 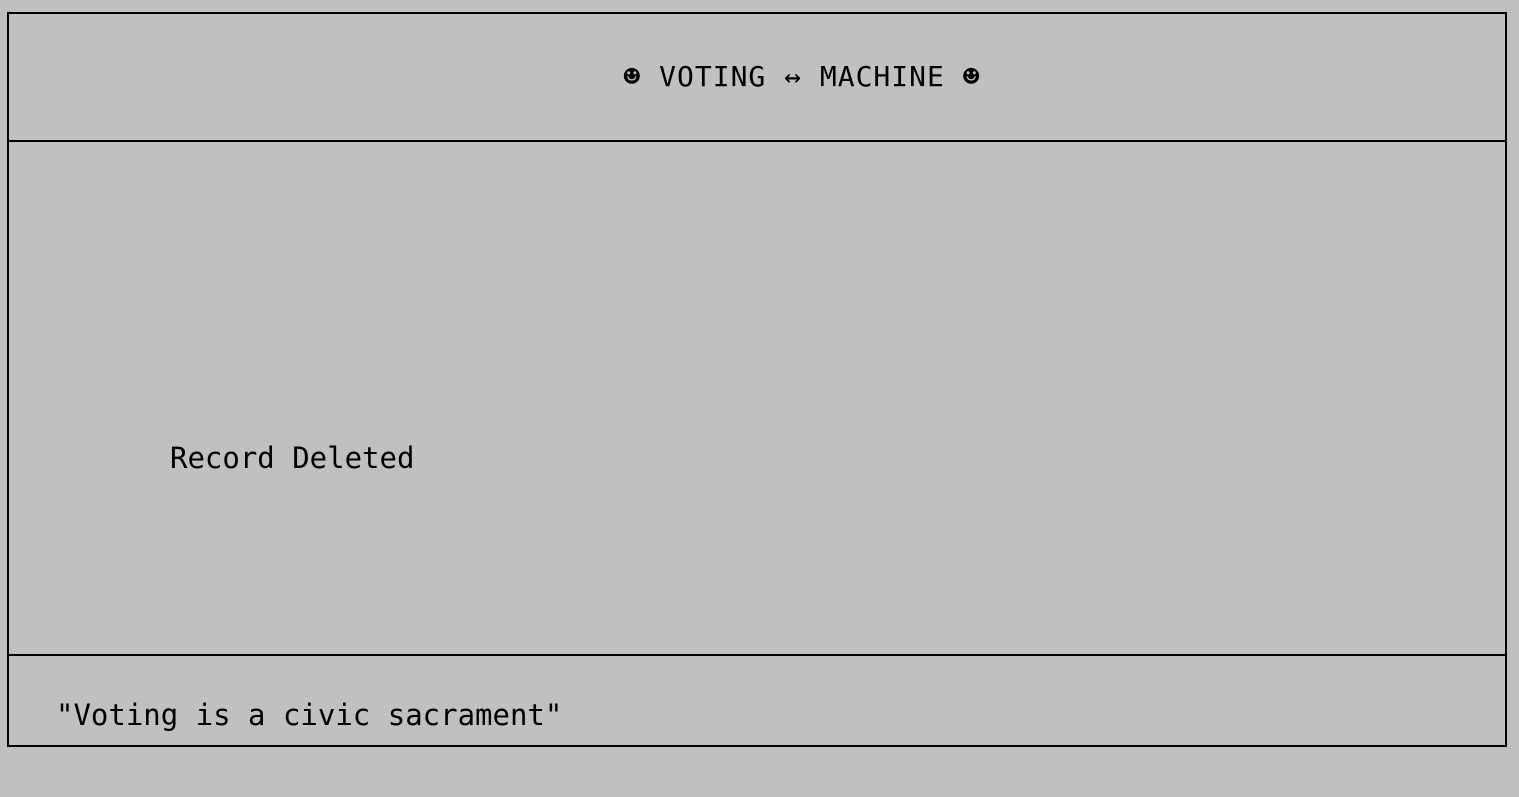 What do you see at coordinates (292, 458) in the screenshot?
I see `status-message: Record Deleted` at bounding box center [292, 458].